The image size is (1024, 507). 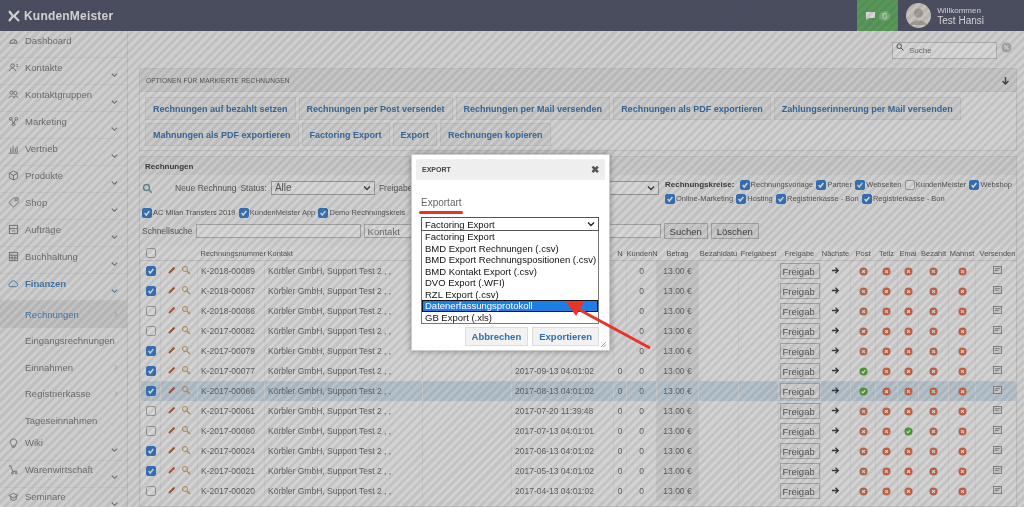 What do you see at coordinates (63, 497) in the screenshot?
I see `sidebar-item: Seminare` at bounding box center [63, 497].